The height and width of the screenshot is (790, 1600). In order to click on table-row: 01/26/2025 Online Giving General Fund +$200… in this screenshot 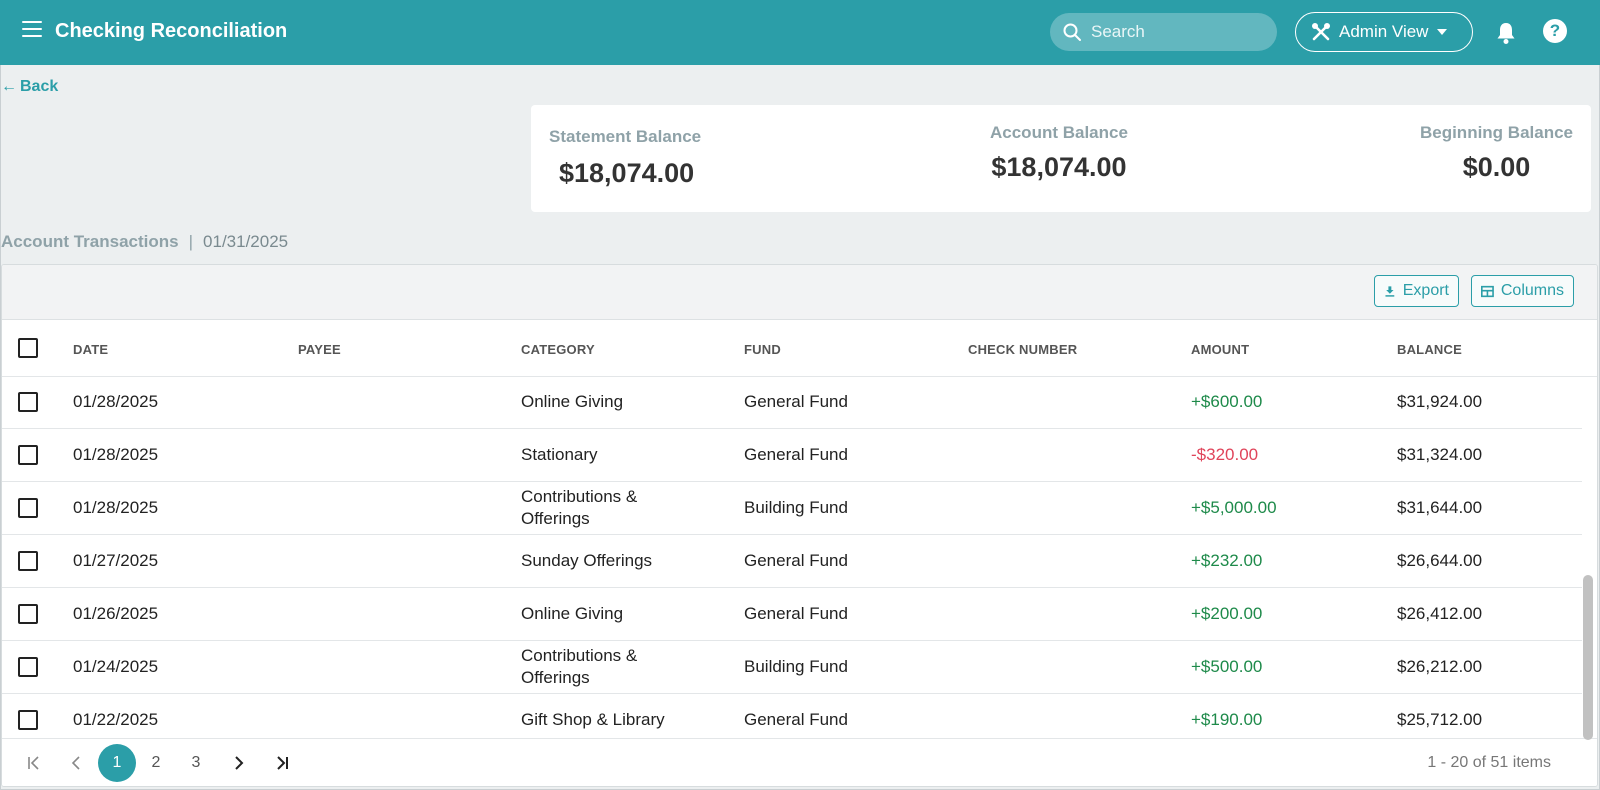, I will do `click(792, 614)`.